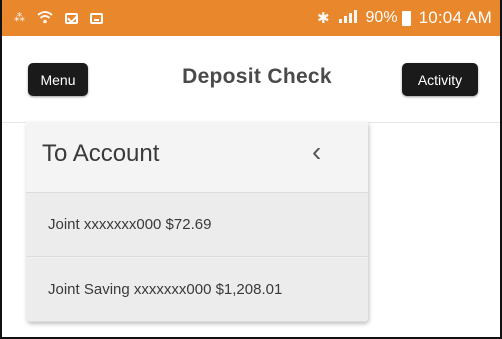  Describe the element at coordinates (45, 18) in the screenshot. I see `wifi-icon` at that location.